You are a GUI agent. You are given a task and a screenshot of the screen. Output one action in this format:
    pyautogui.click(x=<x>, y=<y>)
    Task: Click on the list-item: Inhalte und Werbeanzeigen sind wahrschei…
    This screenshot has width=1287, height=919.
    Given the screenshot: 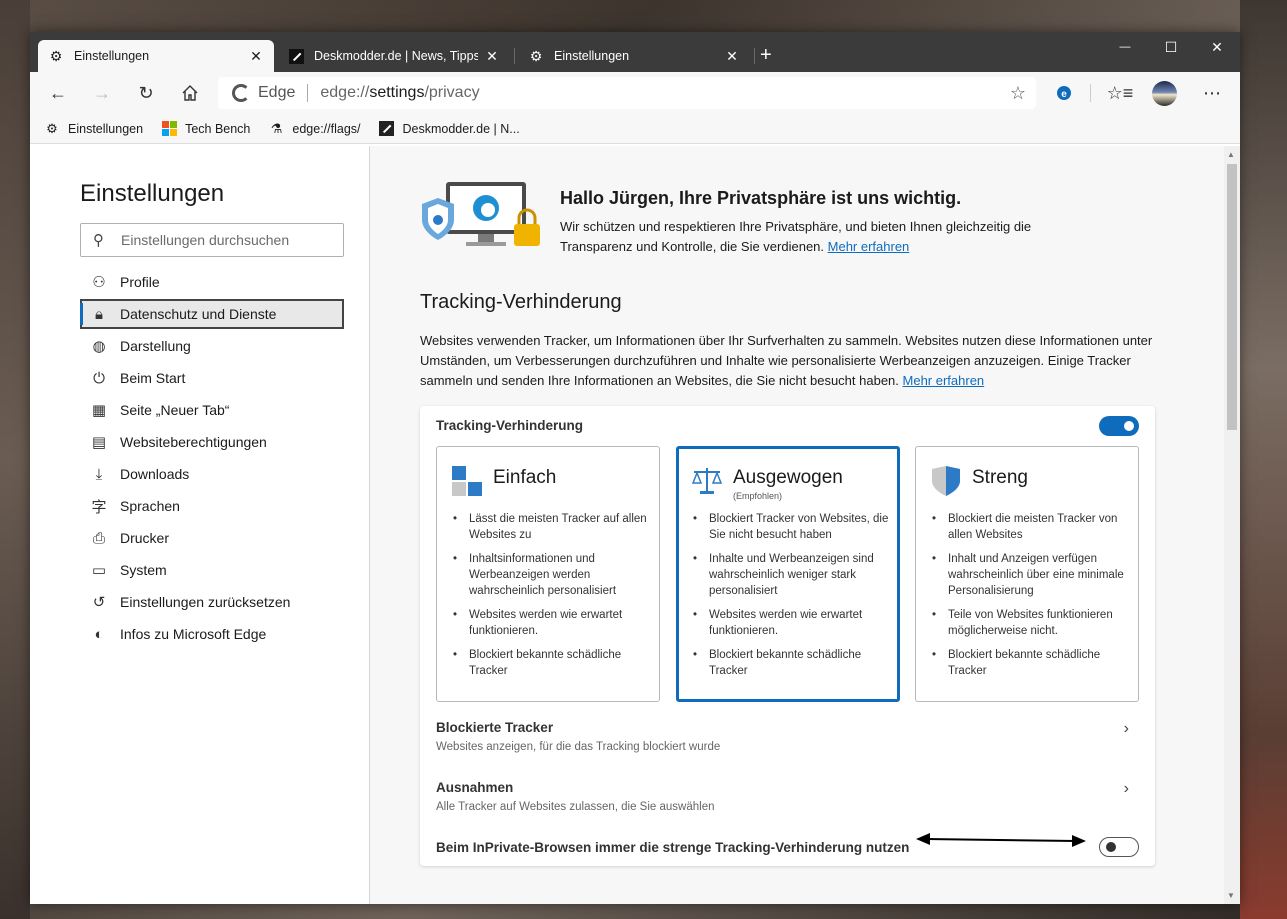 What is the action you would take?
    pyautogui.click(x=793, y=575)
    